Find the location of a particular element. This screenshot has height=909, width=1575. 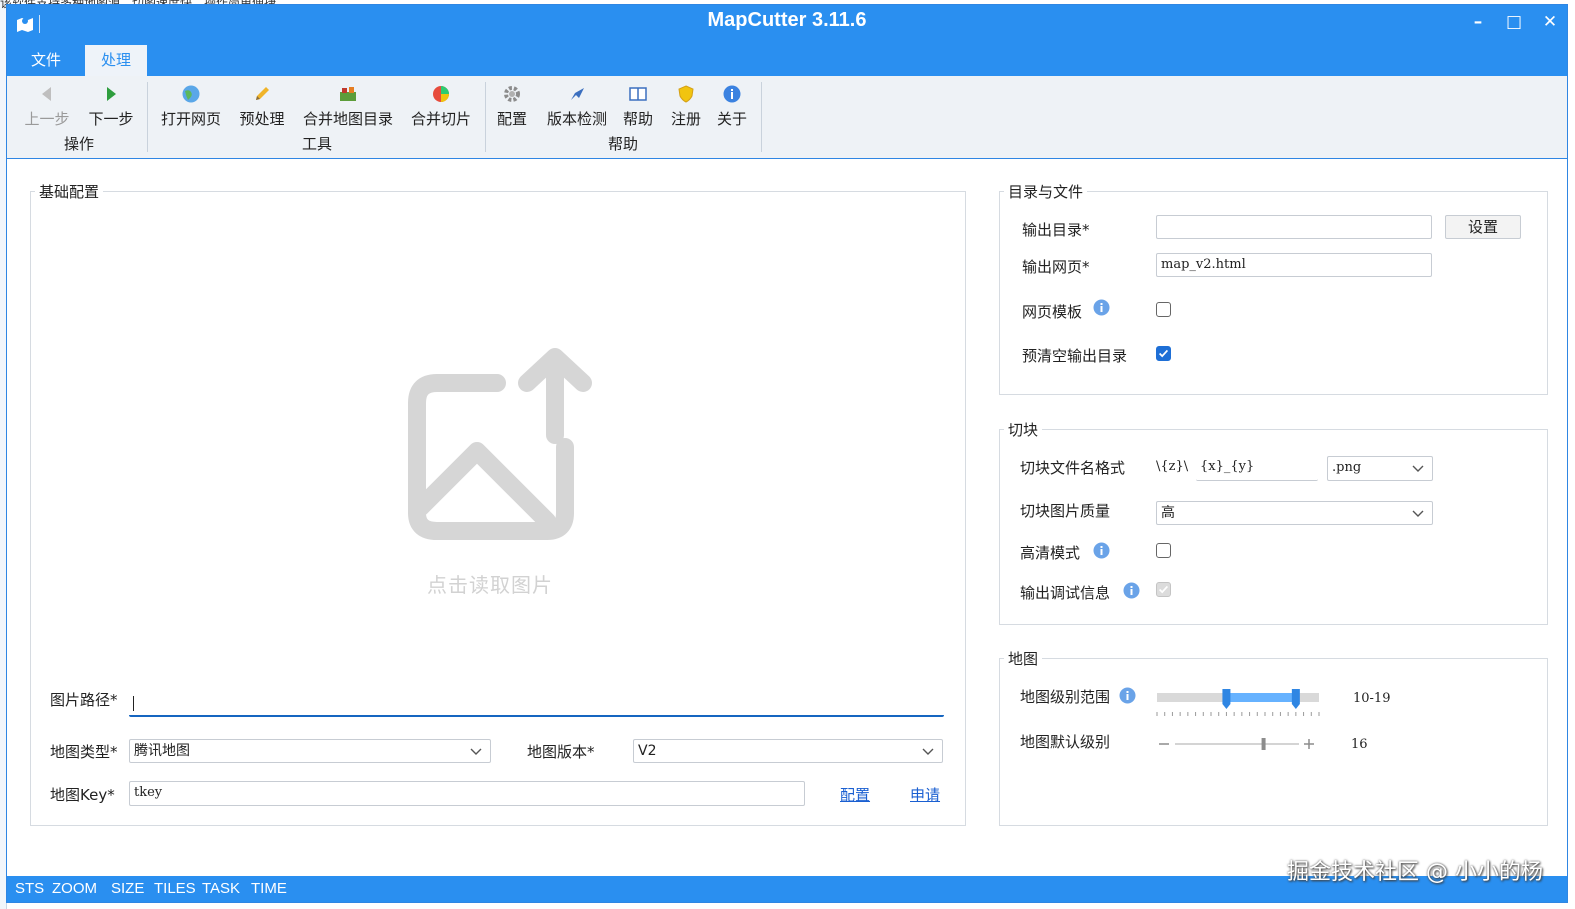

map-version-select: V2 is located at coordinates (788, 751).